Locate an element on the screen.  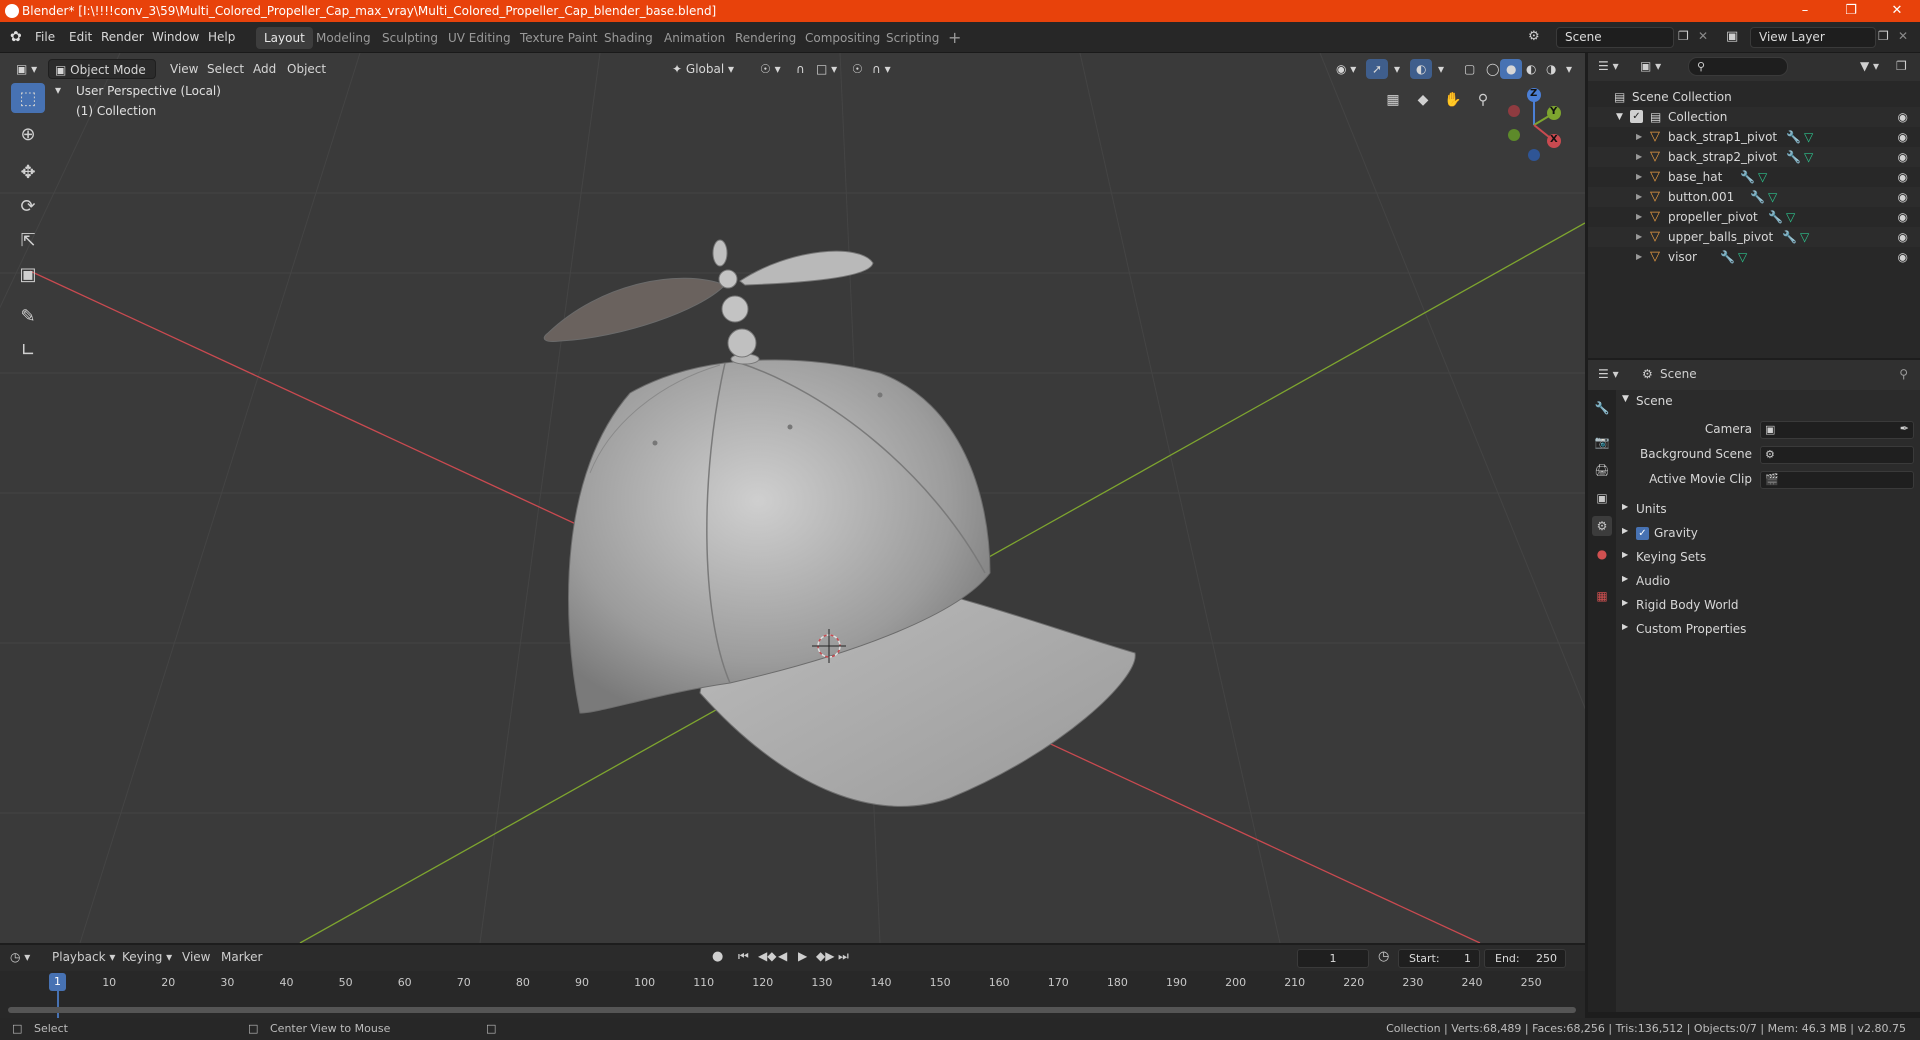
outliner-editor-type-icon: ☰ ▾ is located at coordinates (1608, 66).